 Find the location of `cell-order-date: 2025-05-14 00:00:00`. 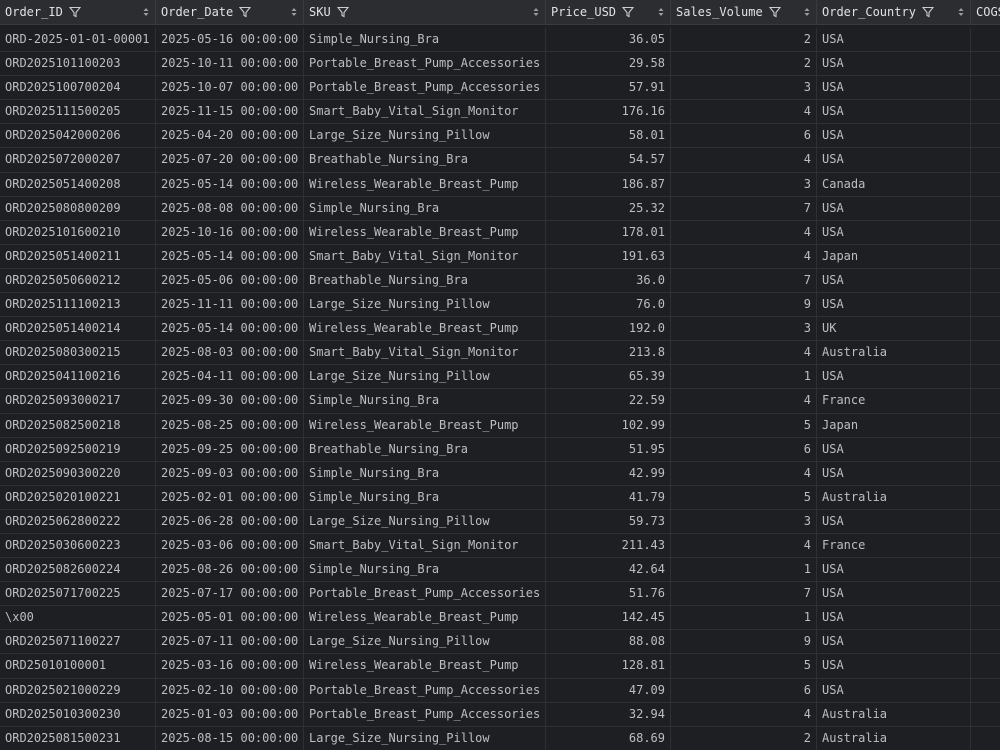

cell-order-date: 2025-05-14 00:00:00 is located at coordinates (230, 329).